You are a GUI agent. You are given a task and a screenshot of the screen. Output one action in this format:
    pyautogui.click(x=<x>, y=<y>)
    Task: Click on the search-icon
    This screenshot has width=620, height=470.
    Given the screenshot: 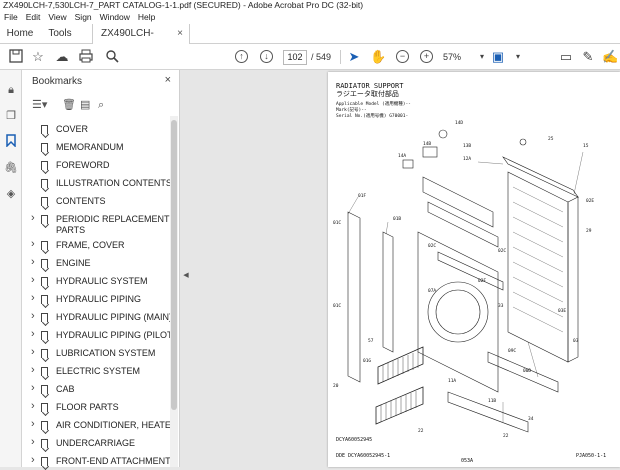 What is the action you would take?
    pyautogui.click(x=112, y=57)
    